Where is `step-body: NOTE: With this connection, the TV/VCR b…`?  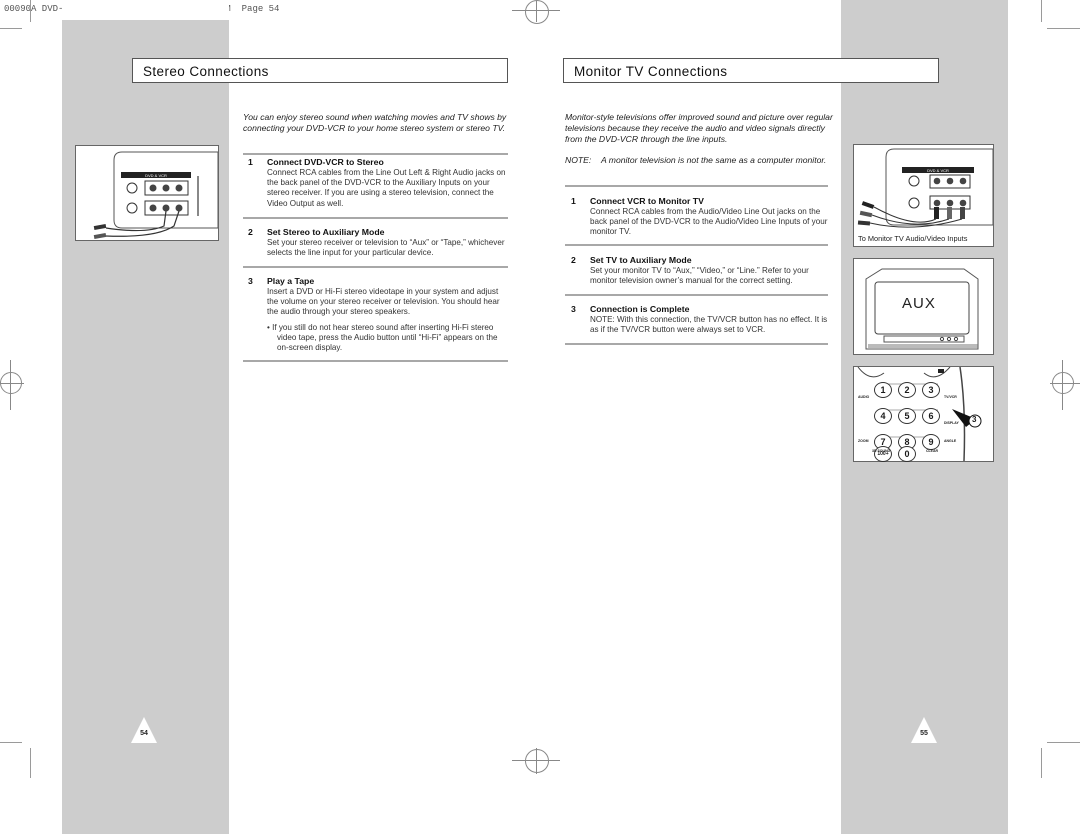 step-body: NOTE: With this connection, the TV/VCR b… is located at coordinates (709, 325).